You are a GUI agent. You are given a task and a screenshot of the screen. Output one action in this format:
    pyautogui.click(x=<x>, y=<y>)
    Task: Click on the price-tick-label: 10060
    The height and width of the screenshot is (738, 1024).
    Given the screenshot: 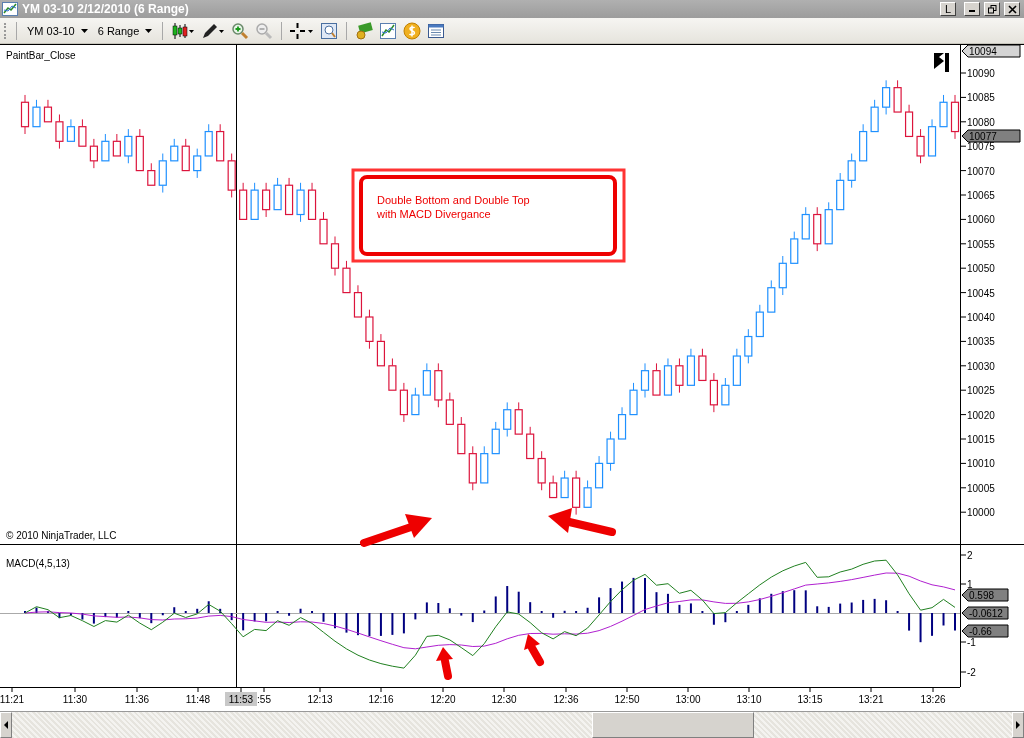 What is the action you would take?
    pyautogui.click(x=981, y=220)
    